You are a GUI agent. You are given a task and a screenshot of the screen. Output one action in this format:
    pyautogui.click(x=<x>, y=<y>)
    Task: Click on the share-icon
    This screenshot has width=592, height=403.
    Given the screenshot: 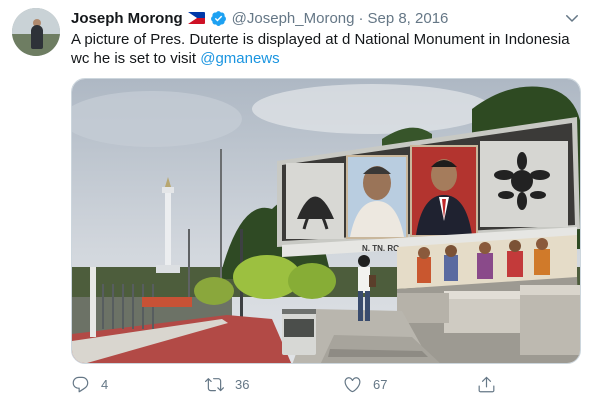 What is the action you would take?
    pyautogui.click(x=486, y=384)
    